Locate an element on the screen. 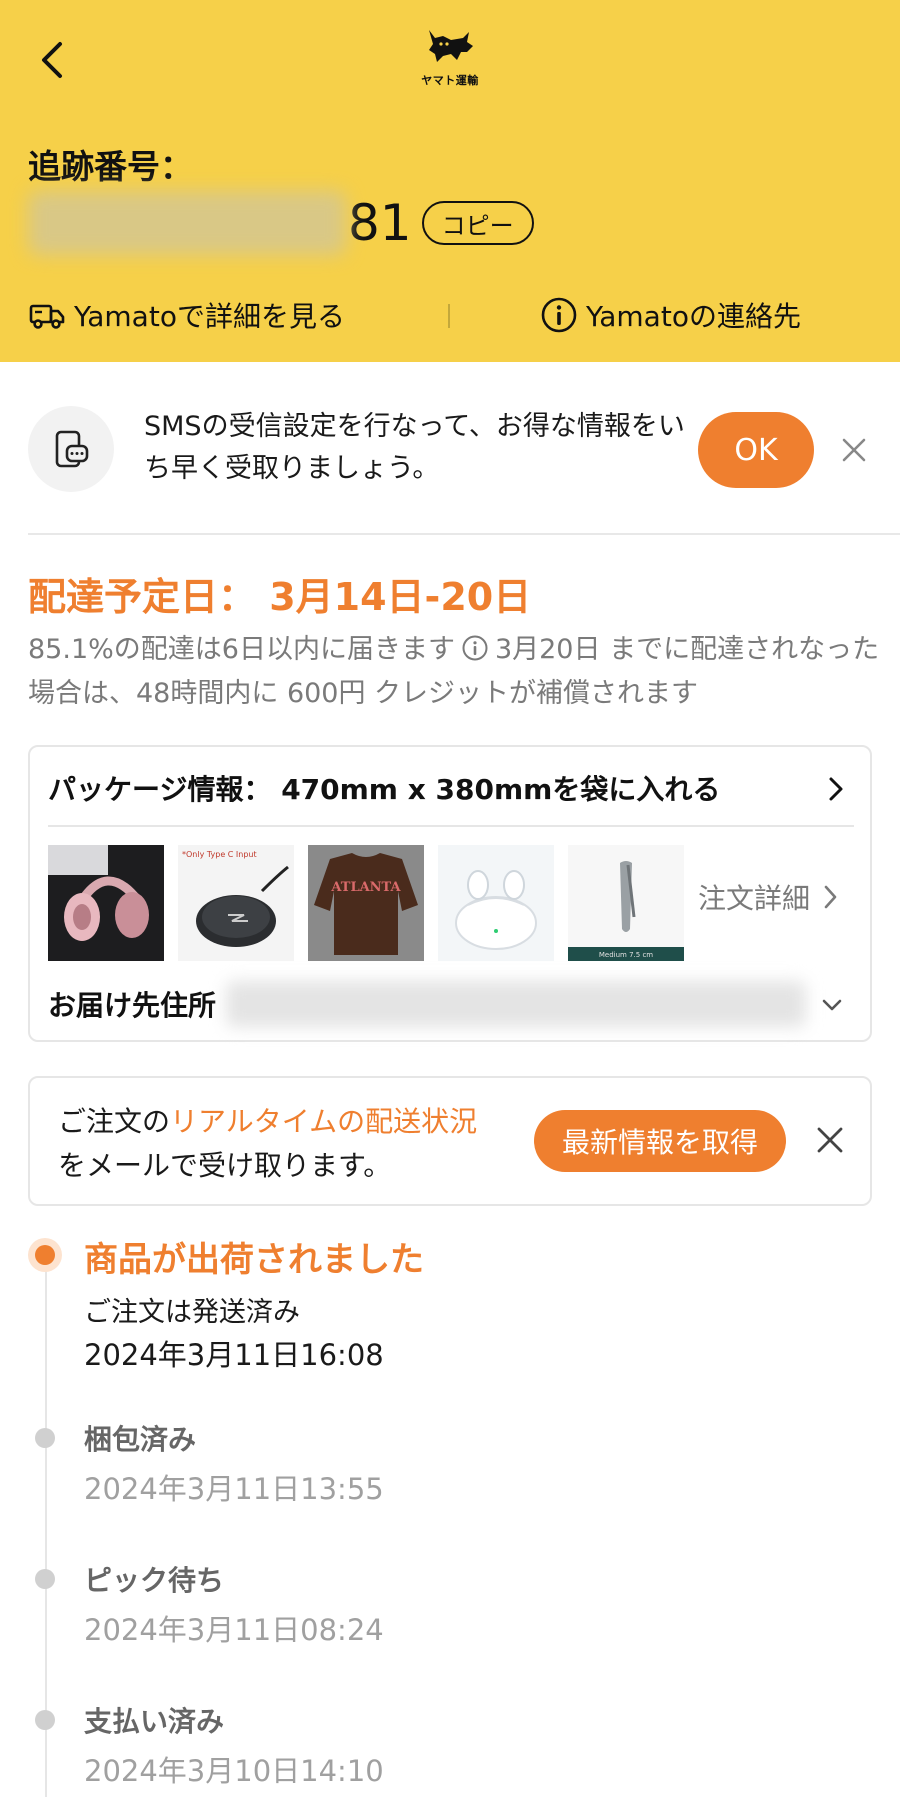 Image resolution: width=900 pixels, height=1797 pixels. package-info-label: パッケージ情報： 470mm x 380mmを袋に入れる is located at coordinates (384, 789).